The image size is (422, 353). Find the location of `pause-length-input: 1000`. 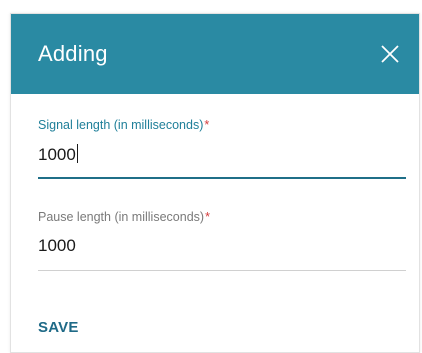

pause-length-input: 1000 is located at coordinates (57, 246).